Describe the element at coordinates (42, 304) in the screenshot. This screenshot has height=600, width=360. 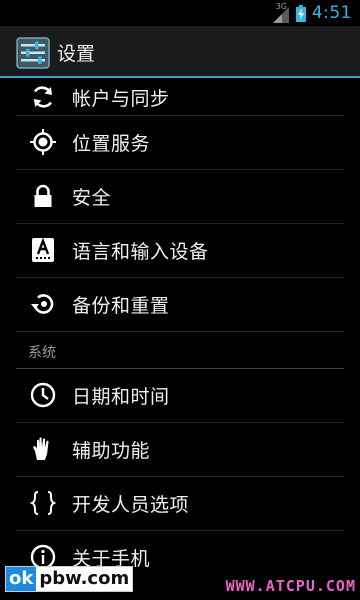
I see `backup-restore-icon` at that location.